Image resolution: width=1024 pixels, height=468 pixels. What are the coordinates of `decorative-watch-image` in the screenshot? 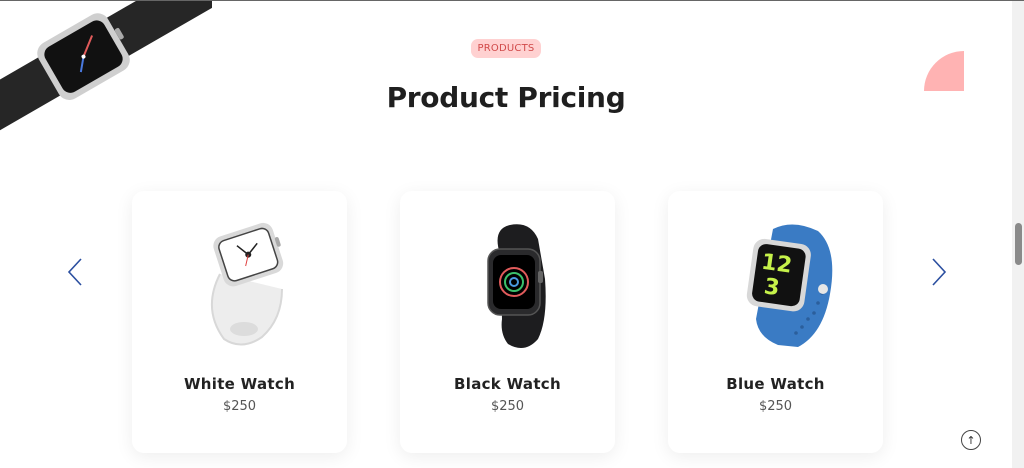 It's located at (106, 68).